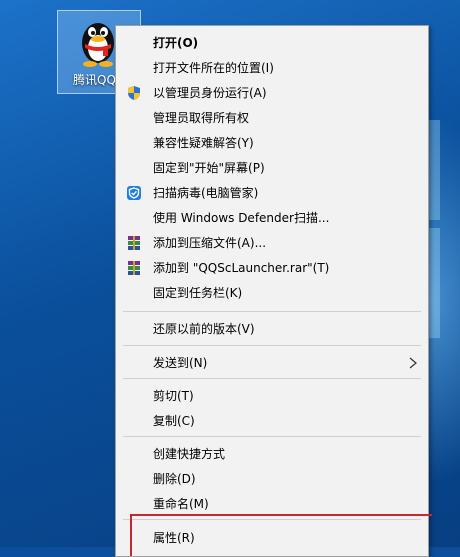  What do you see at coordinates (272, 168) in the screenshot?
I see `menu-item-pin-to-start: 固定到"开始"屏幕(P)` at bounding box center [272, 168].